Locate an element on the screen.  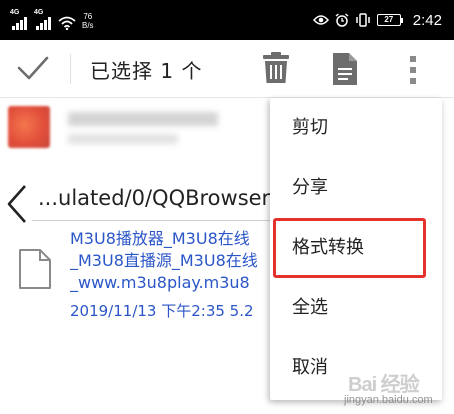
menu-item-select-all: 全选 is located at coordinates (356, 308).